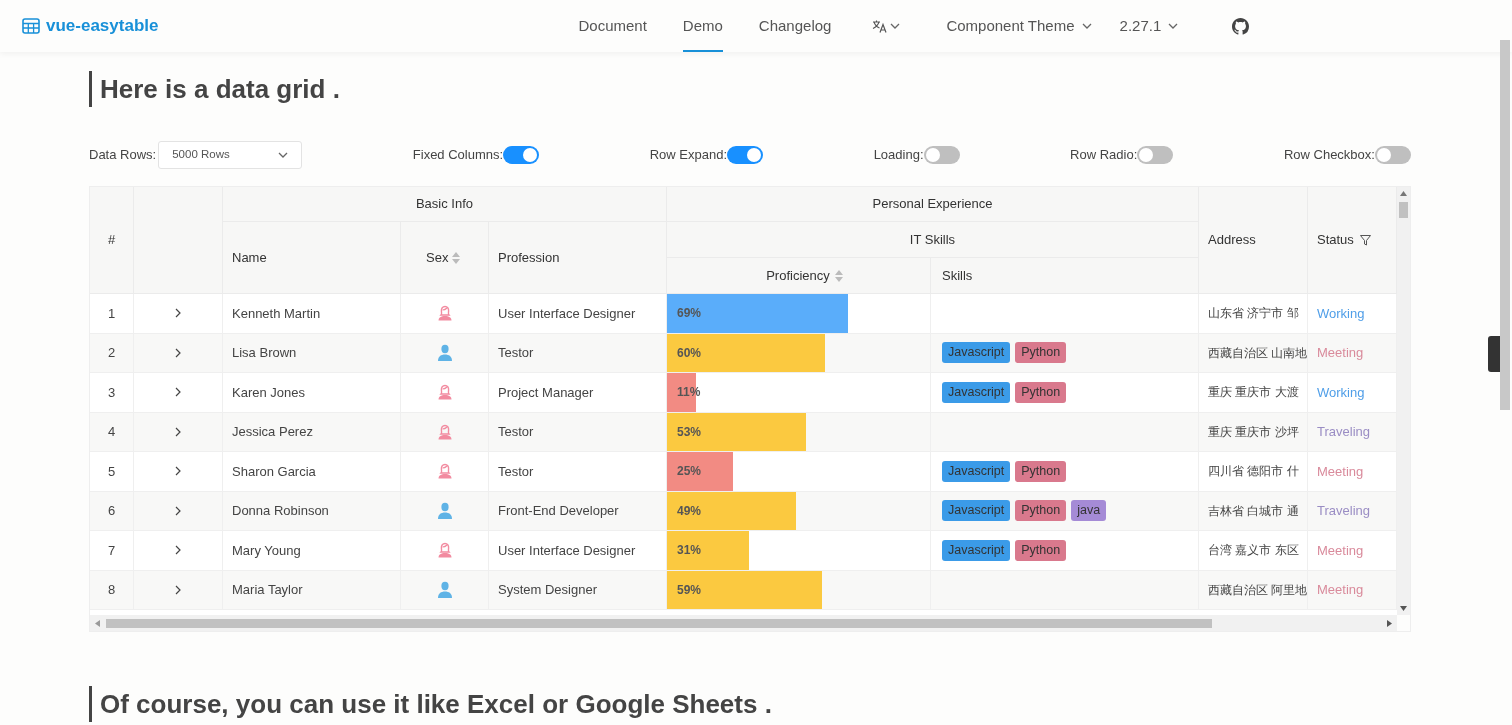  I want to click on table-cell-text: Karen Jones, so click(268, 392).